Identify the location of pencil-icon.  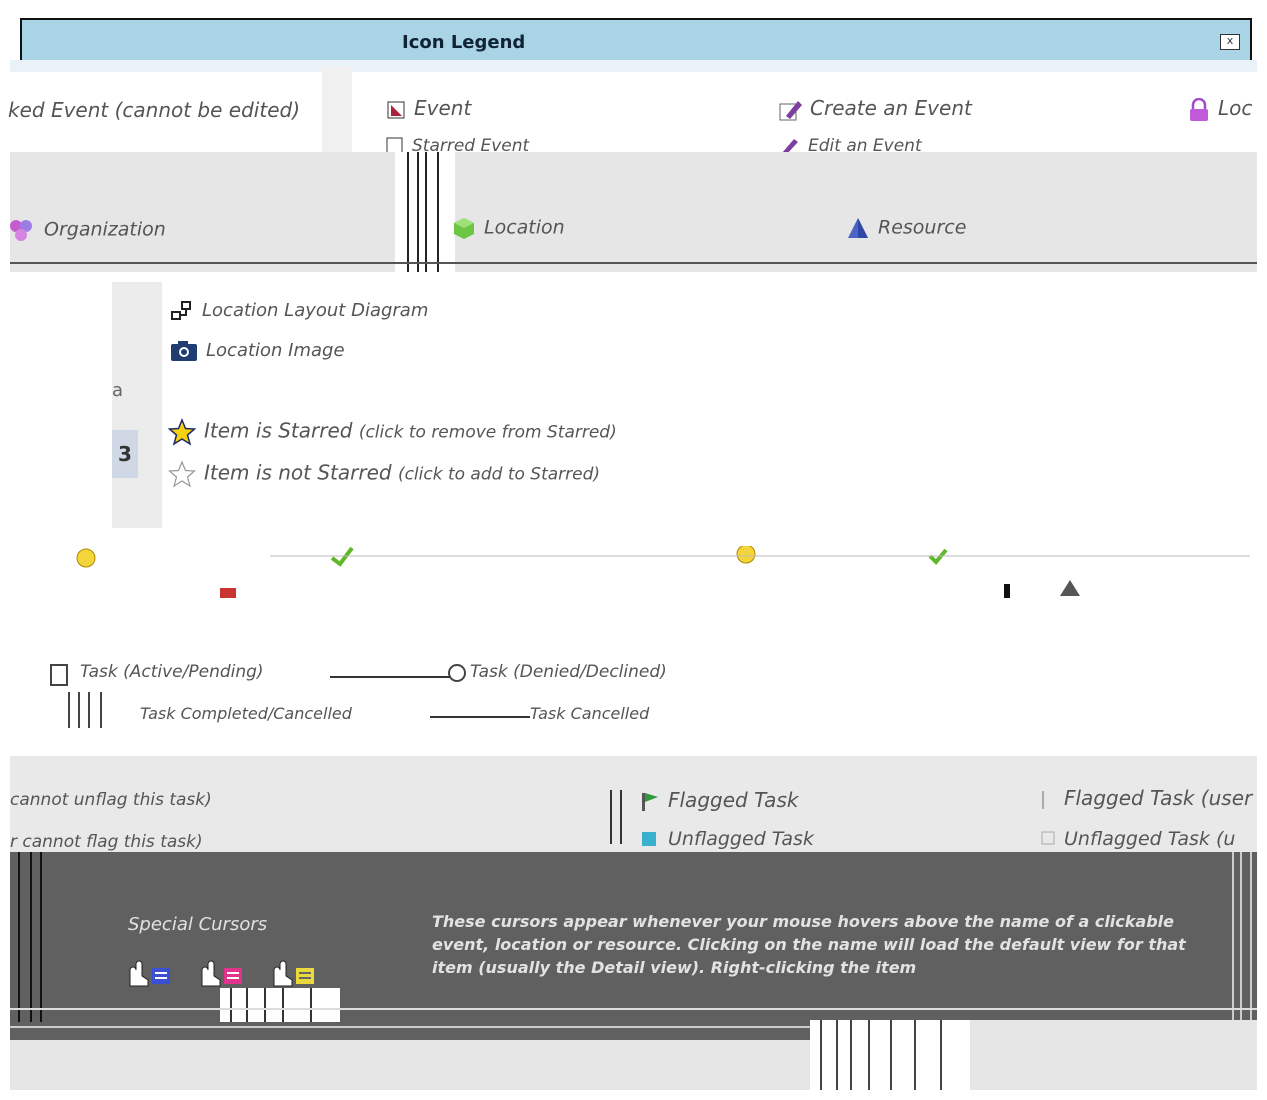
(790, 110).